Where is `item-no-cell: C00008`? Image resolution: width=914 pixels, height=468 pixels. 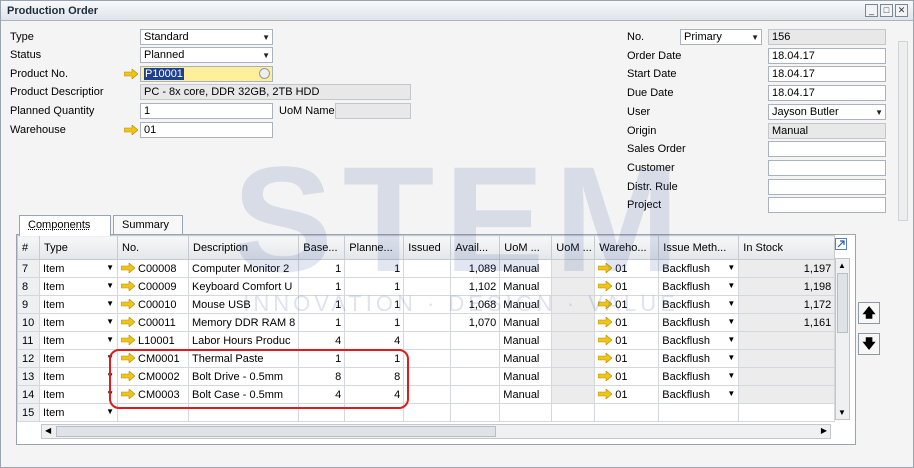
item-no-cell: C00008 is located at coordinates (153, 268).